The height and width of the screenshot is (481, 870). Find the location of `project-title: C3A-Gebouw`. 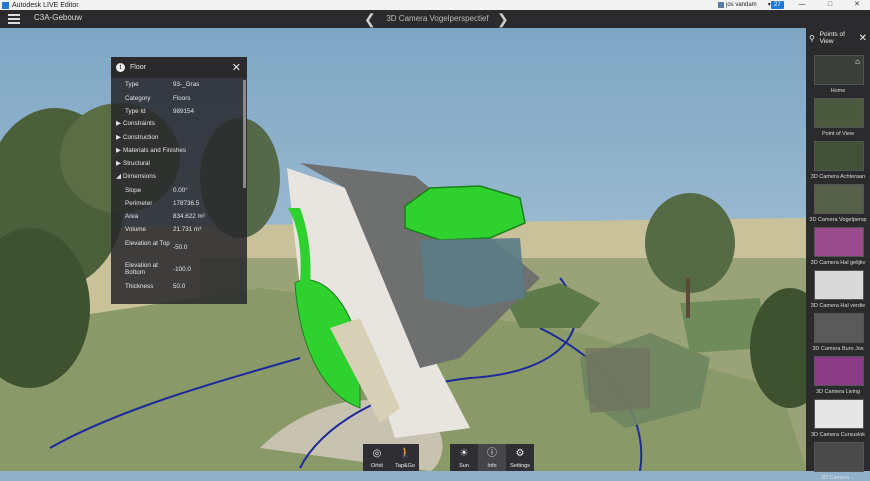

project-title: C3A-Gebouw is located at coordinates (58, 17).